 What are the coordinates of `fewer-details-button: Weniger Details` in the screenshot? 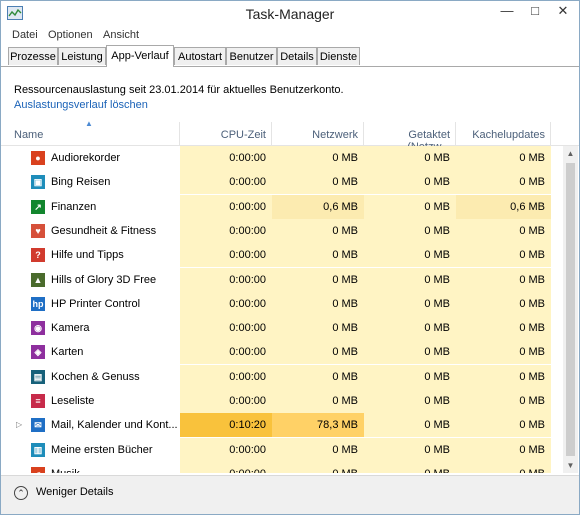 It's located at (74, 492).